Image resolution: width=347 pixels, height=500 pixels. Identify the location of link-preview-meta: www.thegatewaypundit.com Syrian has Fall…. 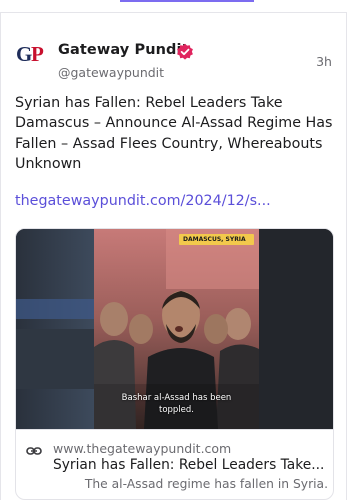
(174, 464).